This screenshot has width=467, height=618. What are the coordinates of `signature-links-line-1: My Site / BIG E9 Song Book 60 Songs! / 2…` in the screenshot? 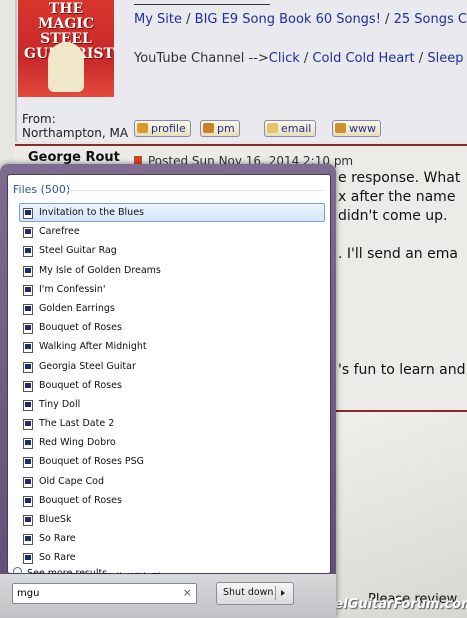 It's located at (300, 19).